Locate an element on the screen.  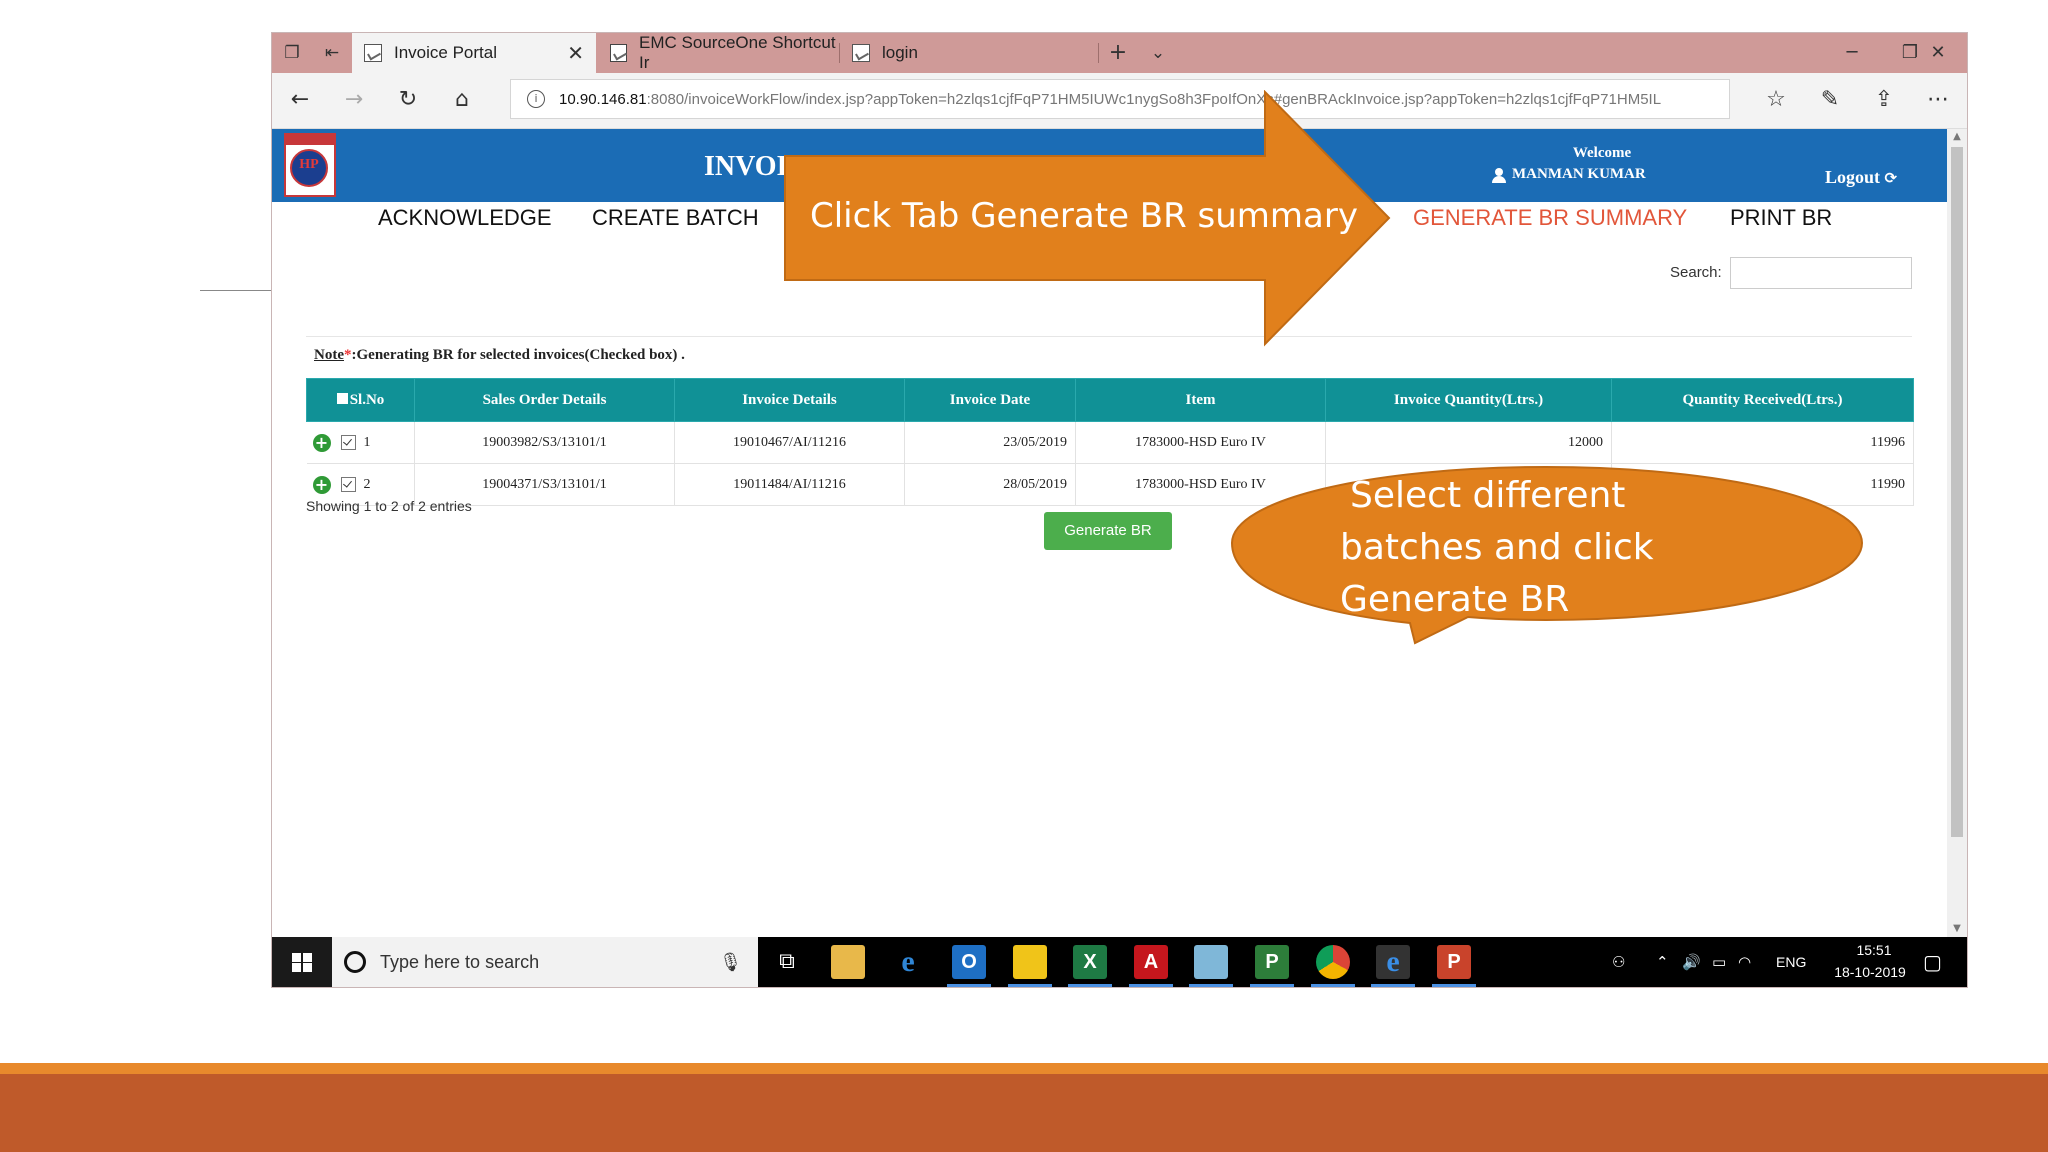
column-header-invoice-date: Invoice Date is located at coordinates (990, 400).